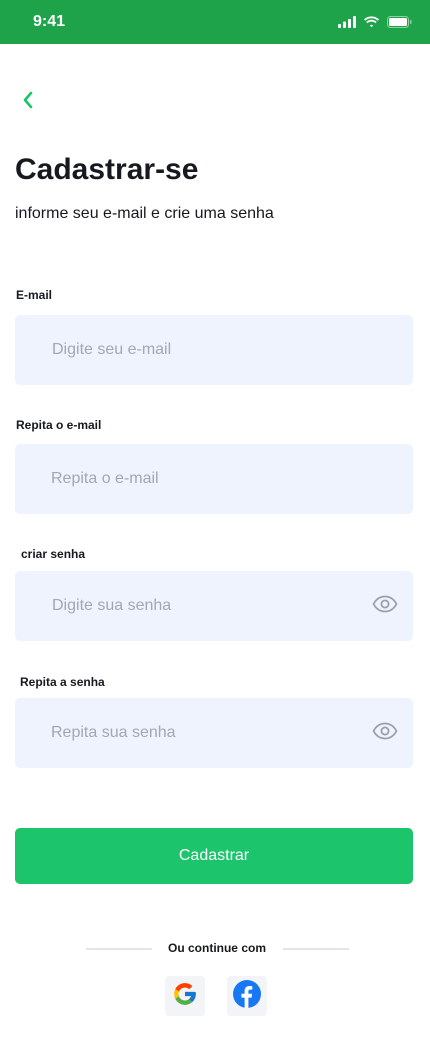  I want to click on facebook-icon, so click(247, 996).